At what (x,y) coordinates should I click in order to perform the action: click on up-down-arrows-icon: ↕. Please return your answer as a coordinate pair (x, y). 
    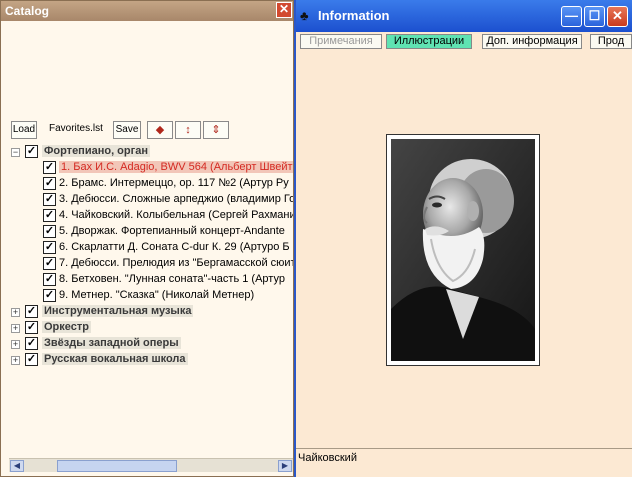
    Looking at the image, I should click on (188, 130).